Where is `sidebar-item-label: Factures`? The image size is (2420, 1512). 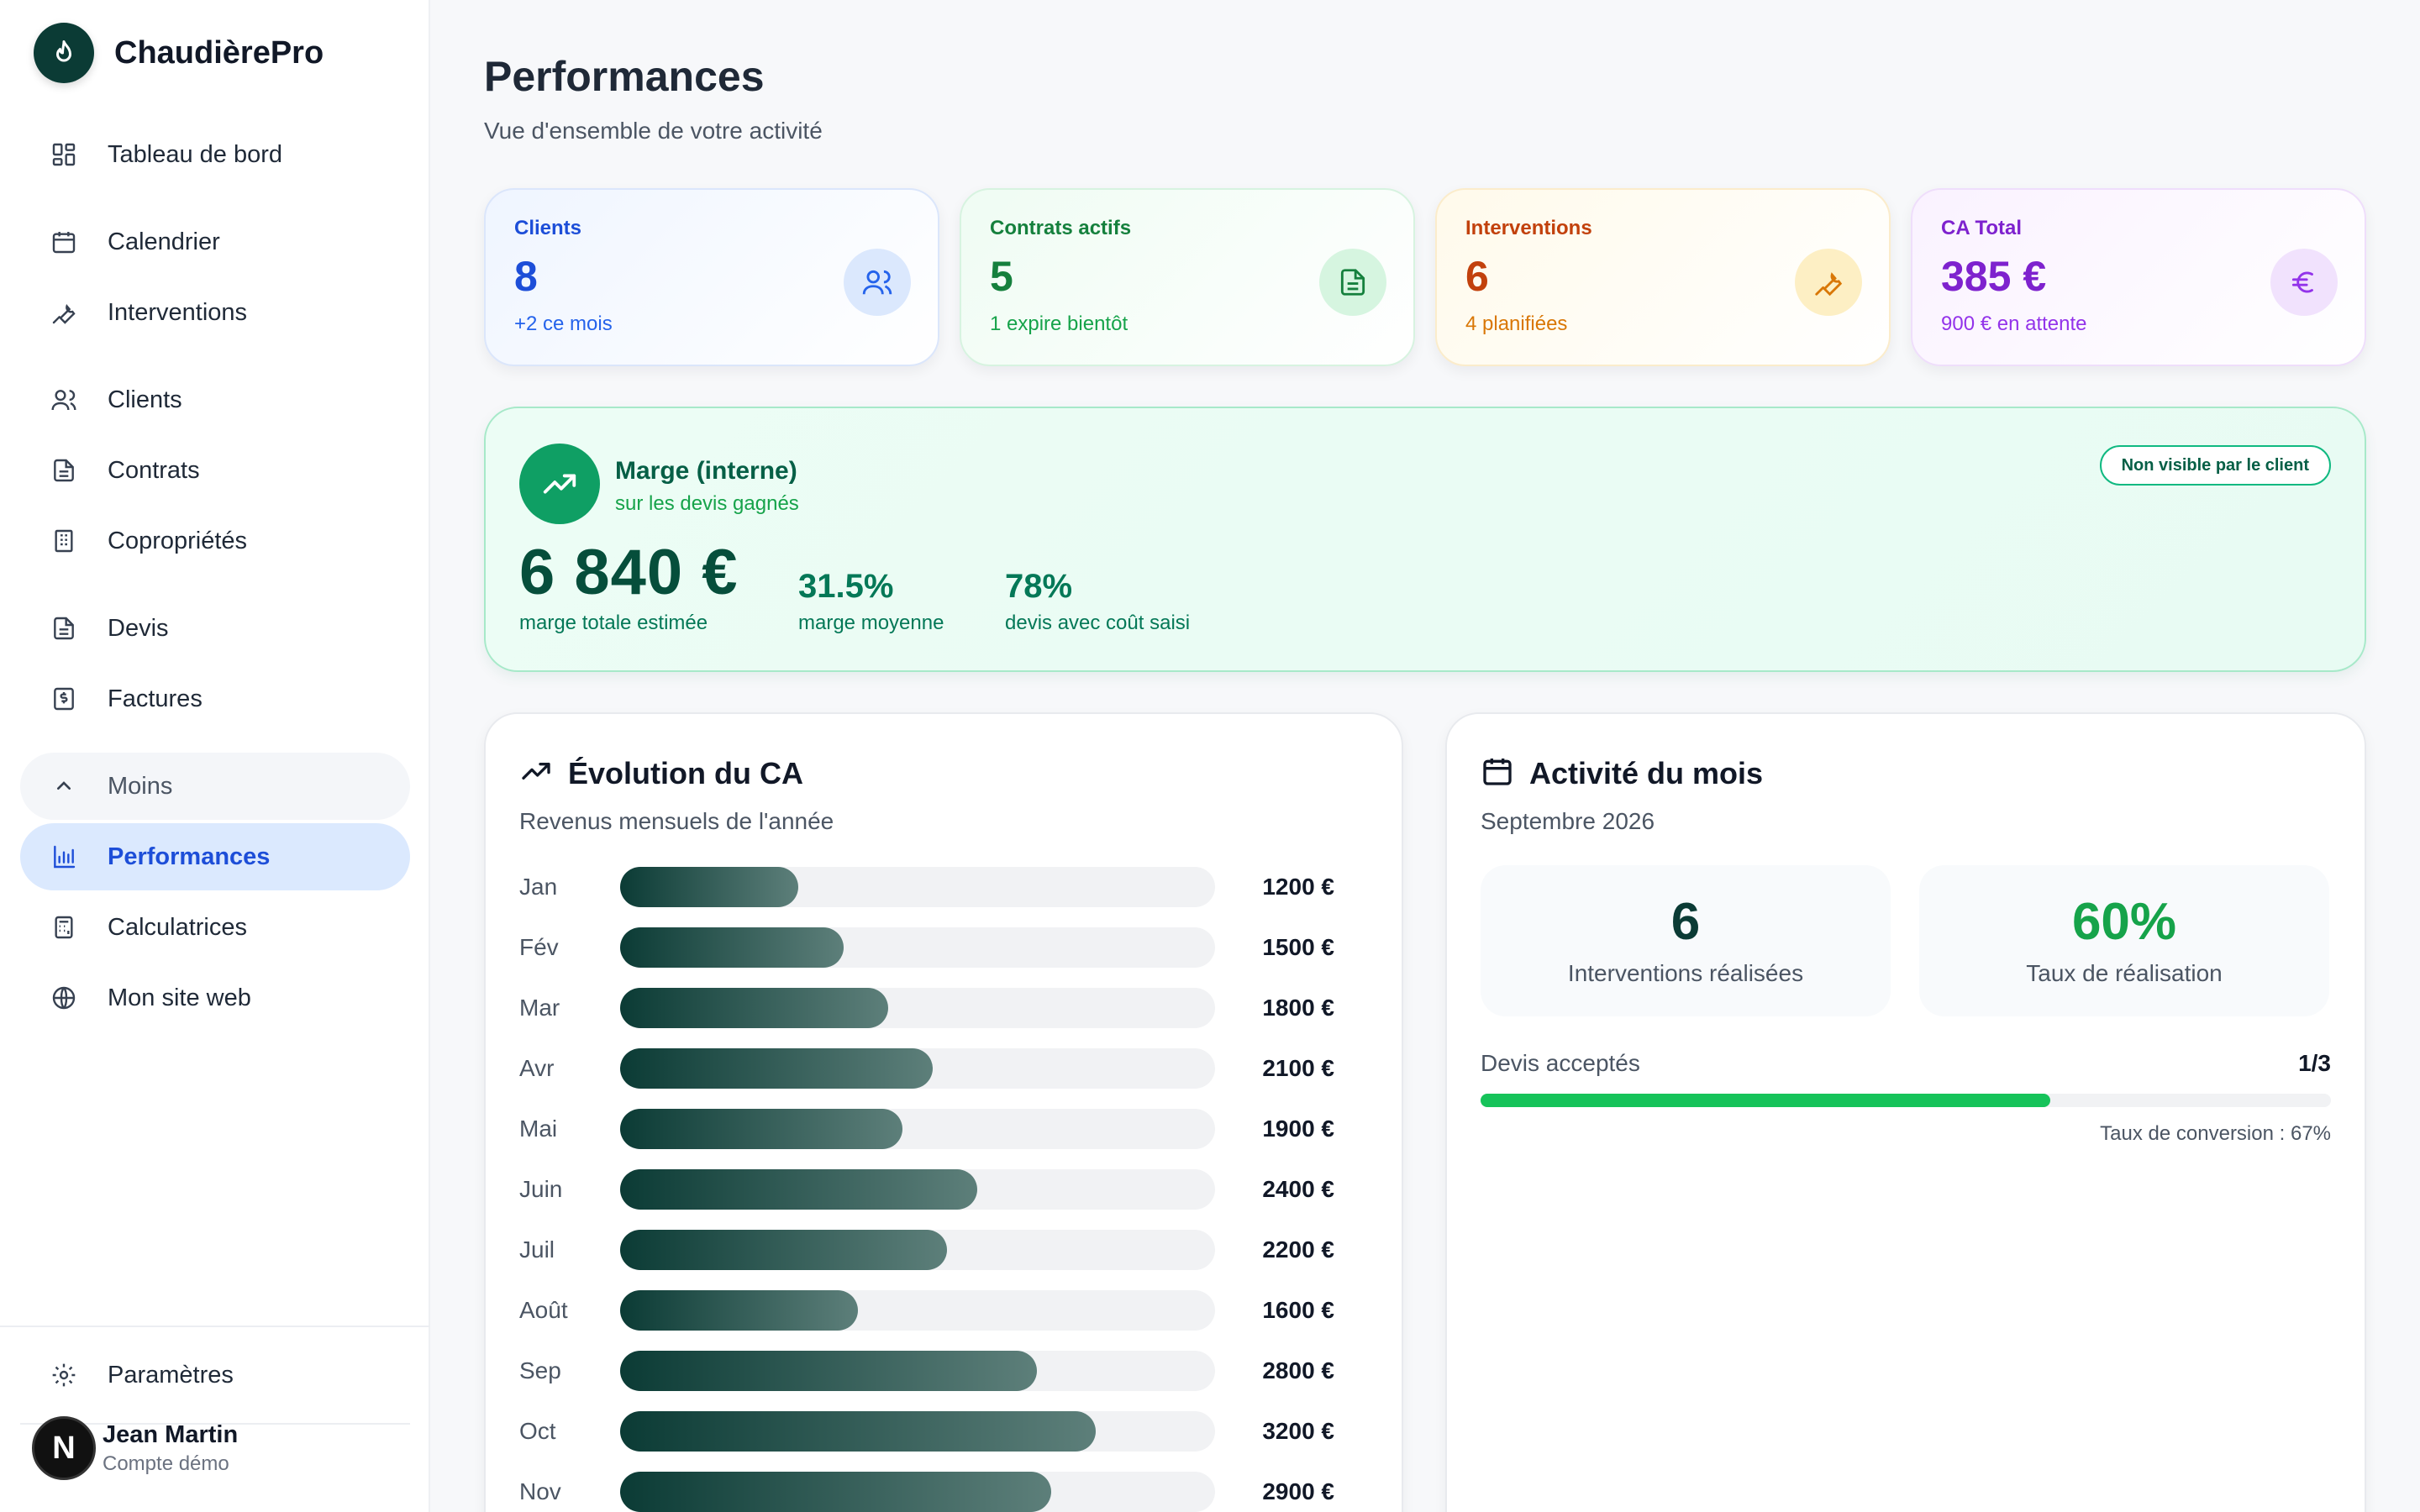 sidebar-item-label: Factures is located at coordinates (155, 698).